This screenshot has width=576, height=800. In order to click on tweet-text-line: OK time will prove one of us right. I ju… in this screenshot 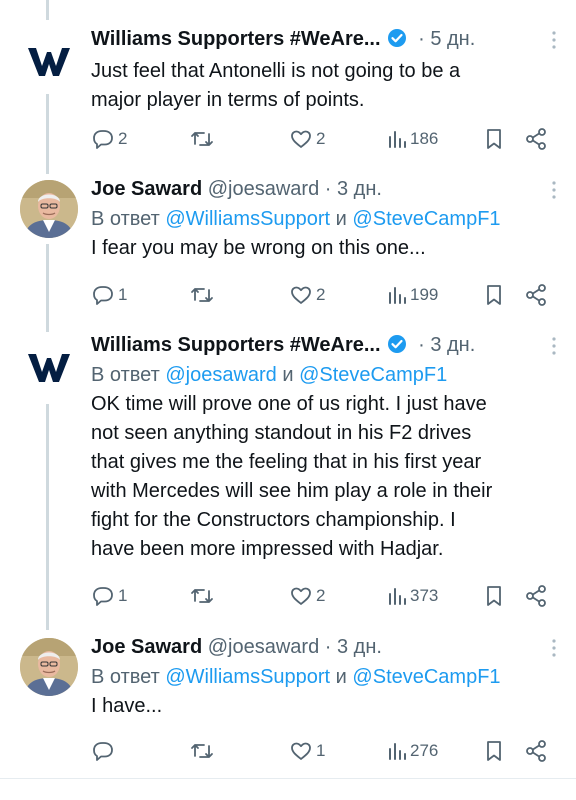, I will do `click(289, 404)`.